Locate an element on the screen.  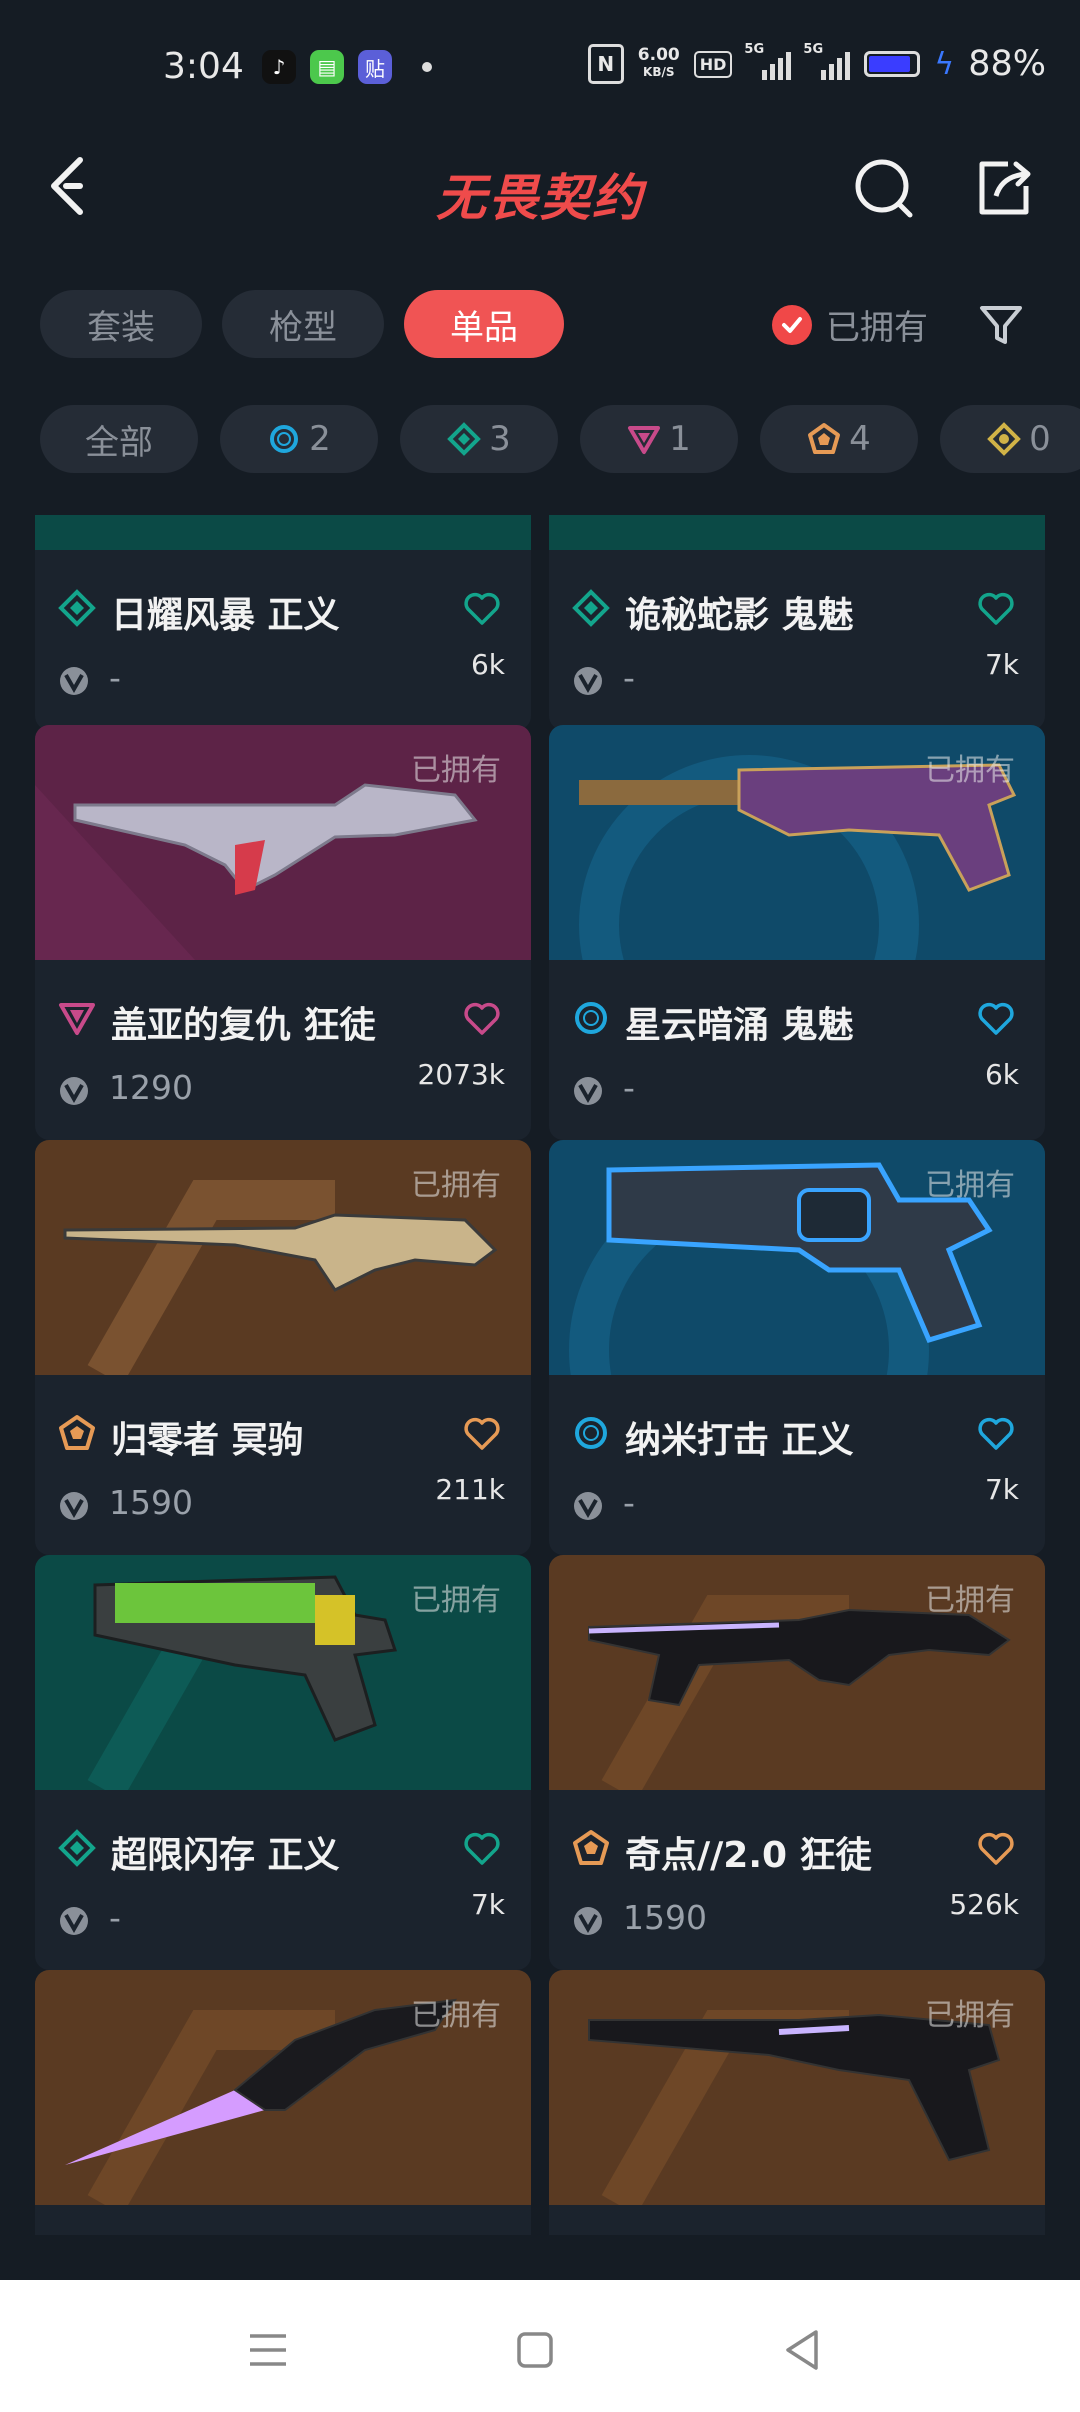
item-card: 已拥有 奇点//2.0 狂徒 1590 526k is located at coordinates (797, 1762).